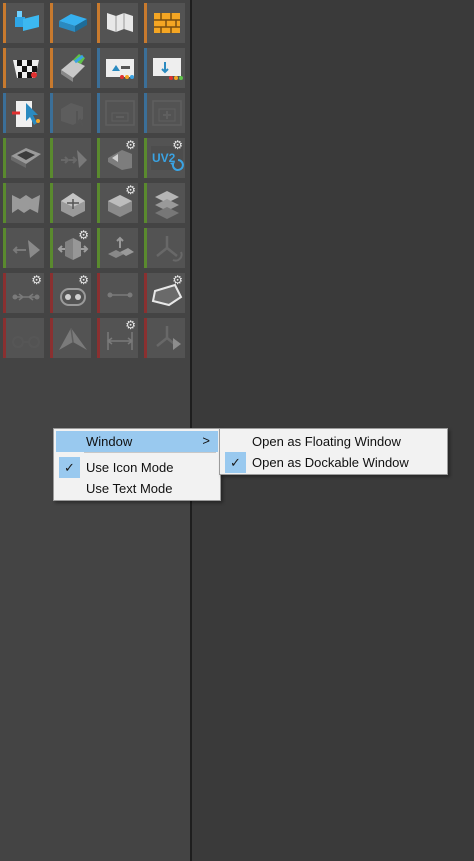 This screenshot has width=474, height=861. I want to click on flatten-uv-tool-button, so click(23, 158).